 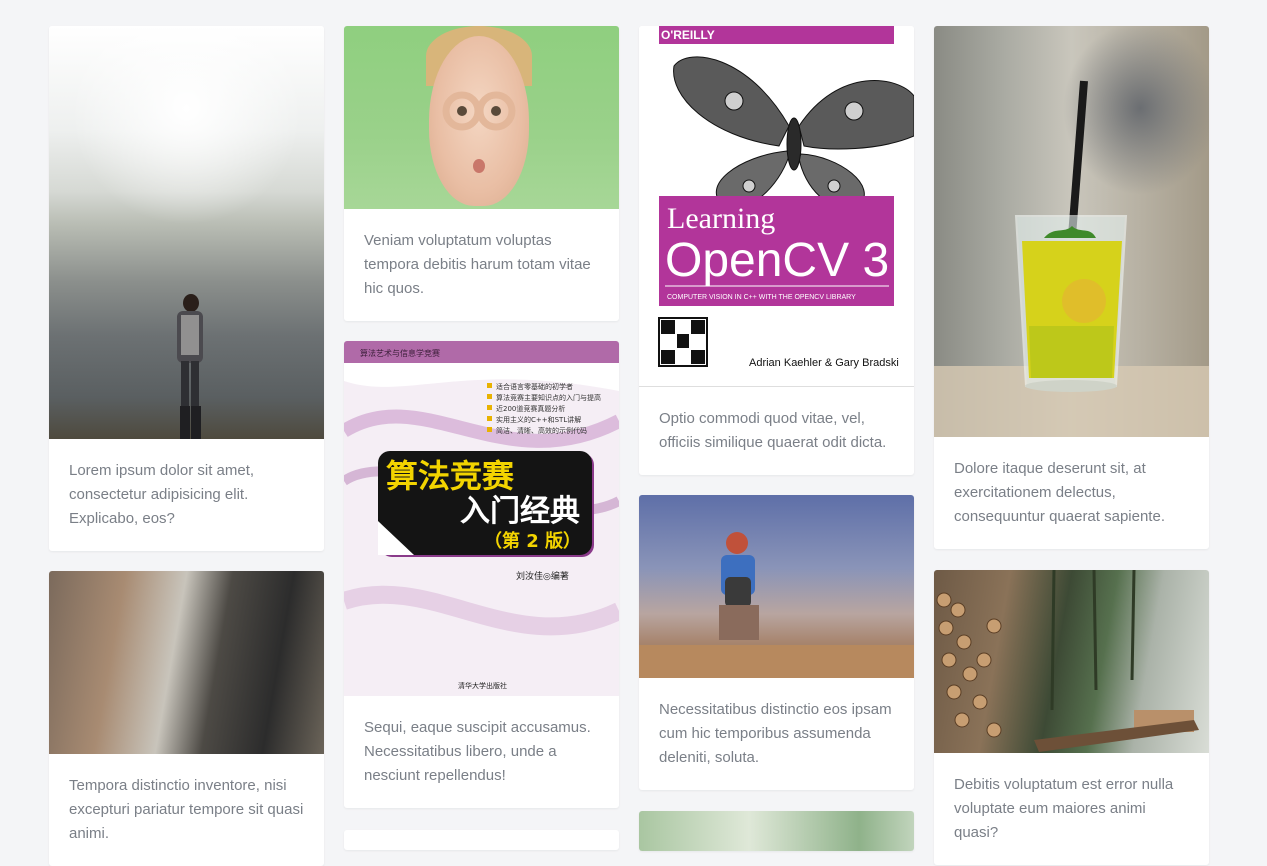 I want to click on iced-drink-image, so click(x=1071, y=231).